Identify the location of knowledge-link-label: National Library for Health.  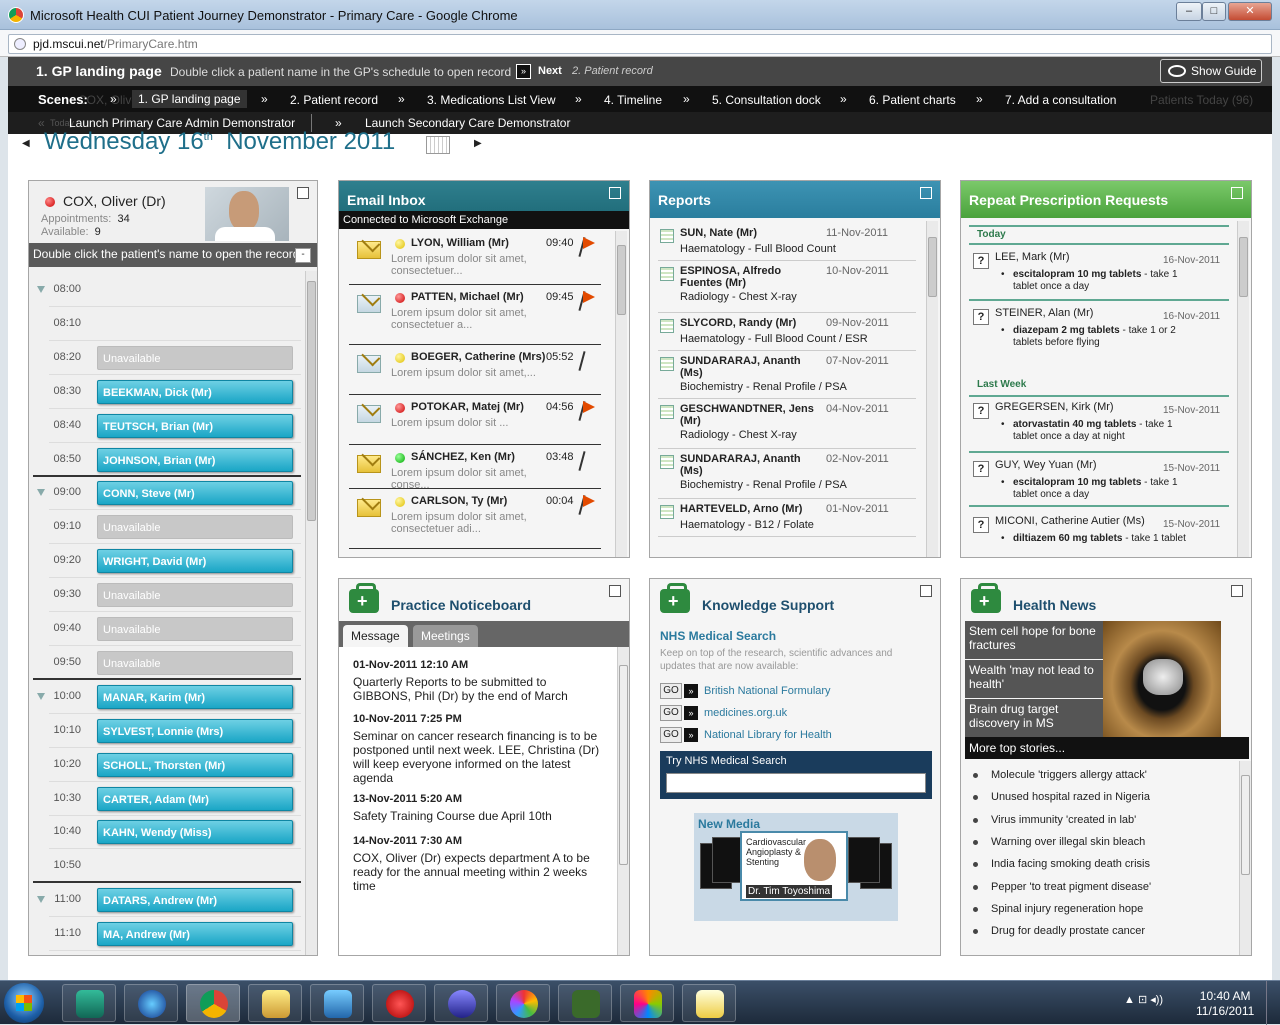
(768, 735).